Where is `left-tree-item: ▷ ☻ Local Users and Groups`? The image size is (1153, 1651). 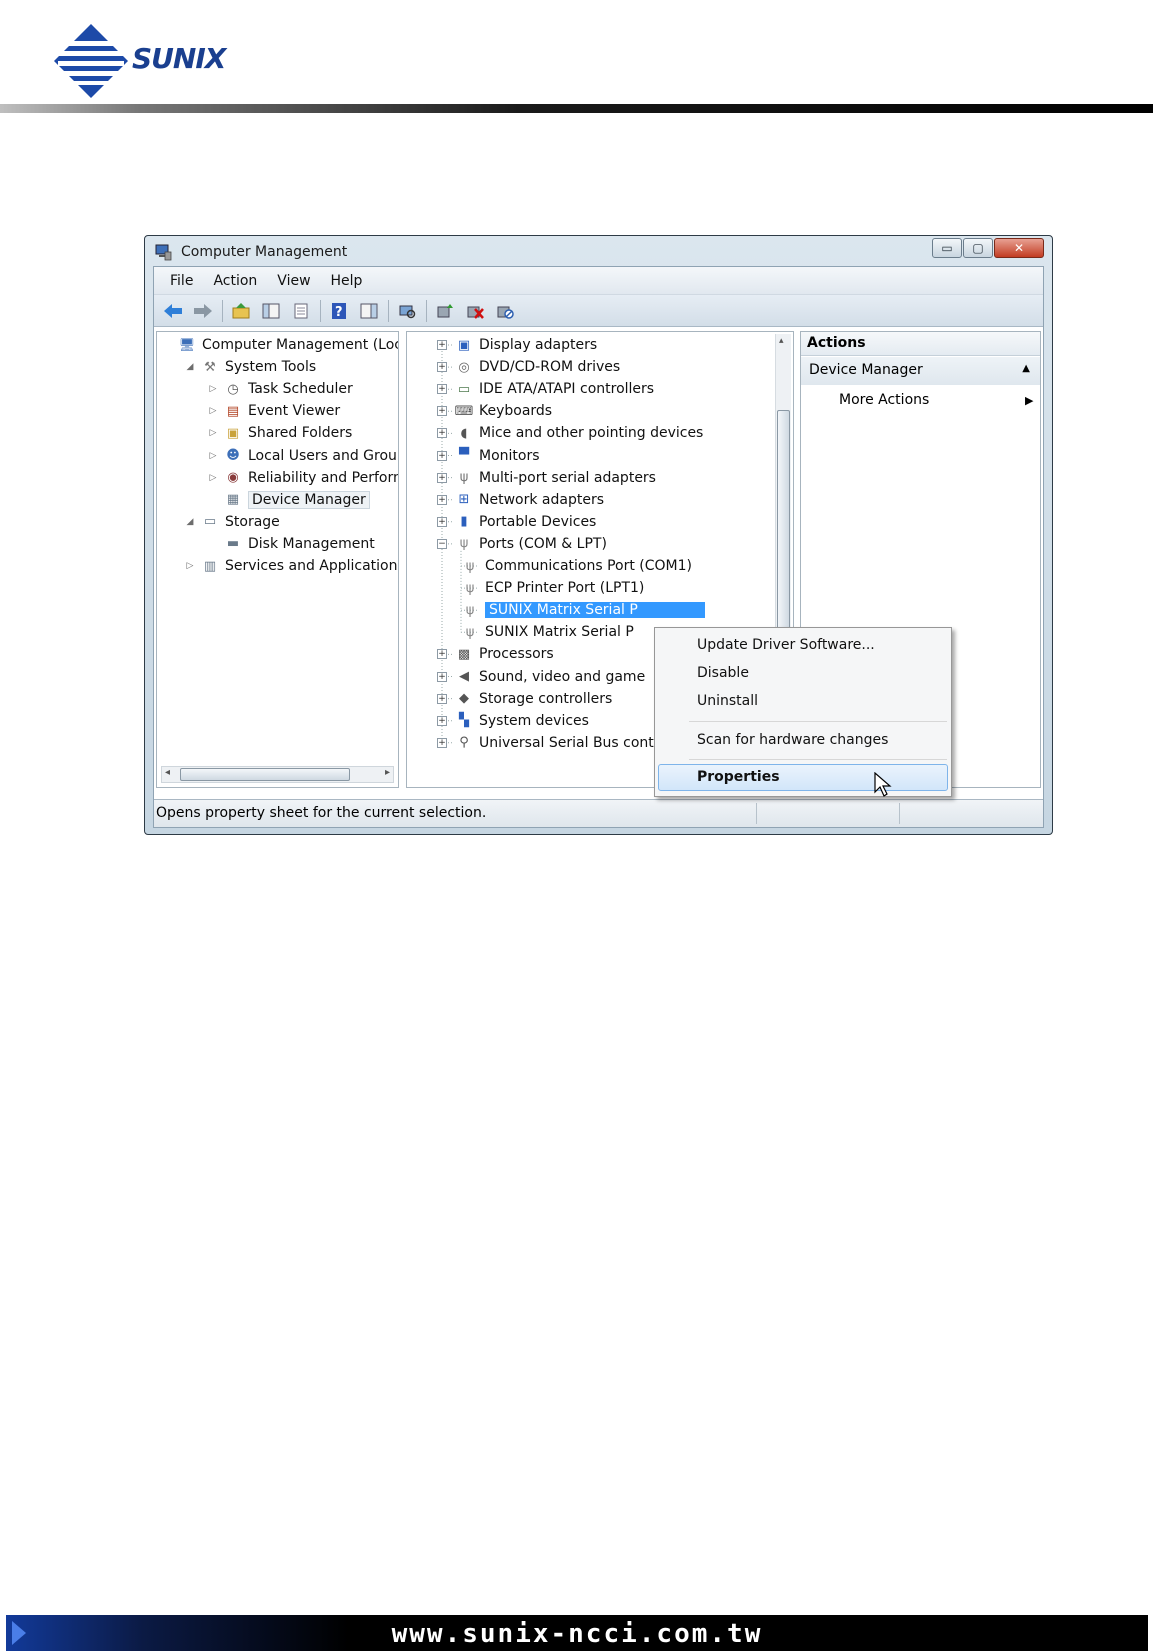 left-tree-item: ▷ ☻ Local Users and Groups is located at coordinates (303, 456).